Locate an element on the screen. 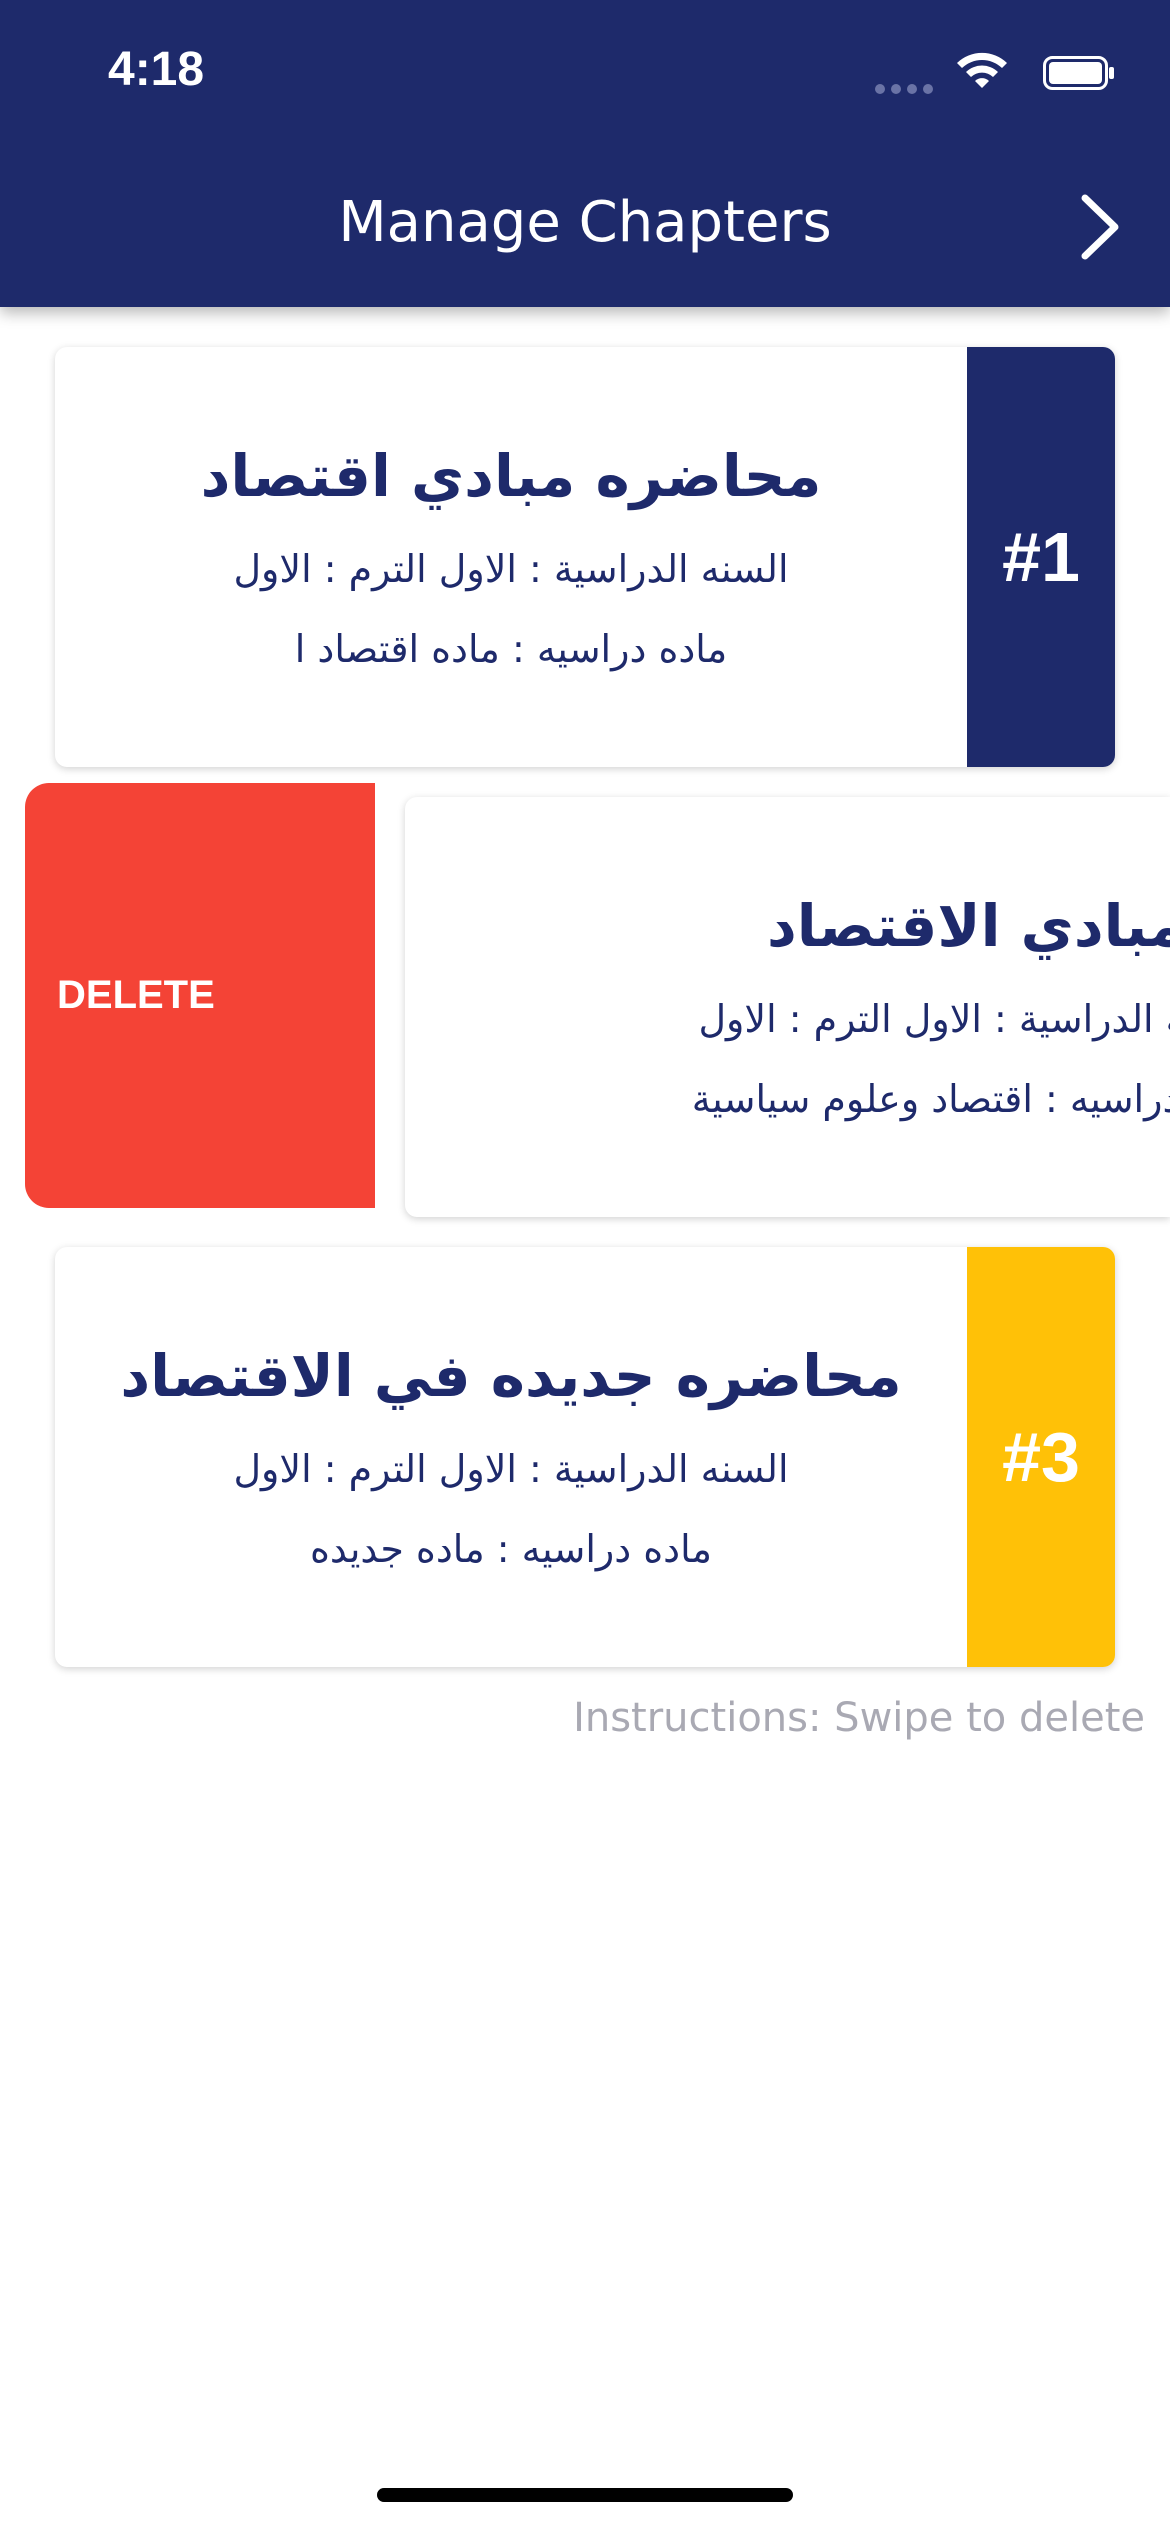  chapter-title: محاضره مبادي اقتصاد is located at coordinates (511, 476).